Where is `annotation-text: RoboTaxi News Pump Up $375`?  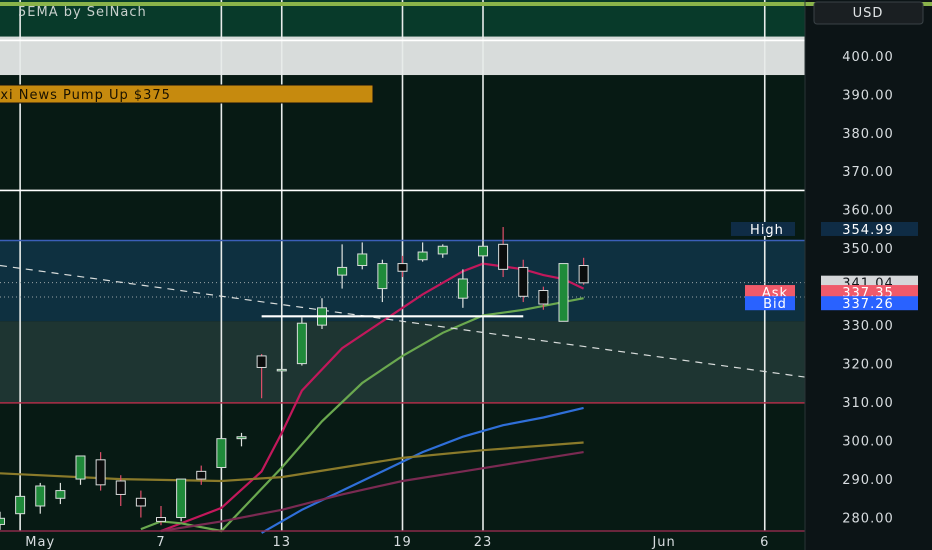
annotation-text: RoboTaxi News Pump Up $375 is located at coordinates (85, 95).